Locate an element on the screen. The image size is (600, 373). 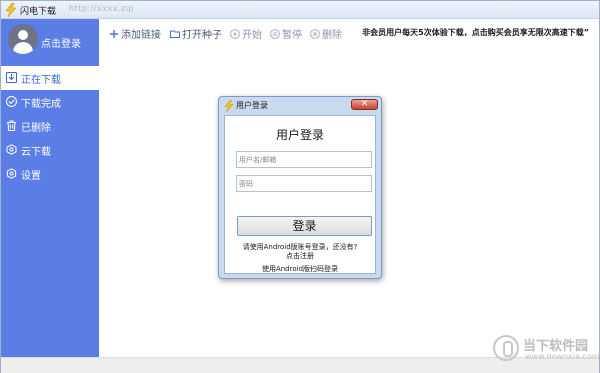
dialog-heading: 用户登录 is located at coordinates (299, 135).